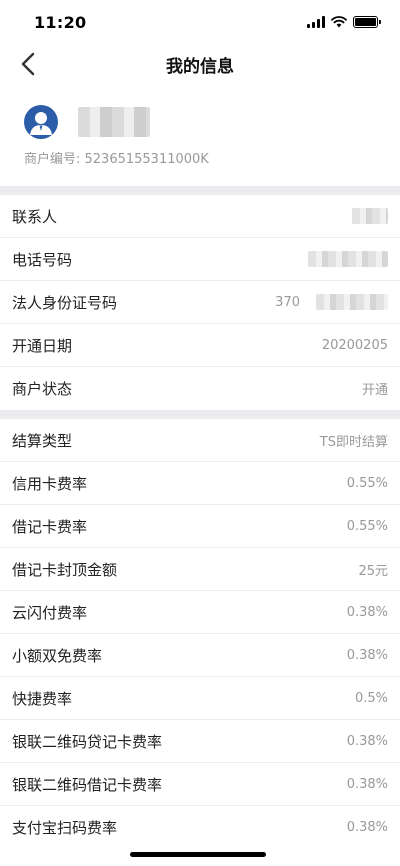 This screenshot has width=400, height=866. Describe the element at coordinates (50, 612) in the screenshot. I see `row-label: 云闪付费率` at that location.